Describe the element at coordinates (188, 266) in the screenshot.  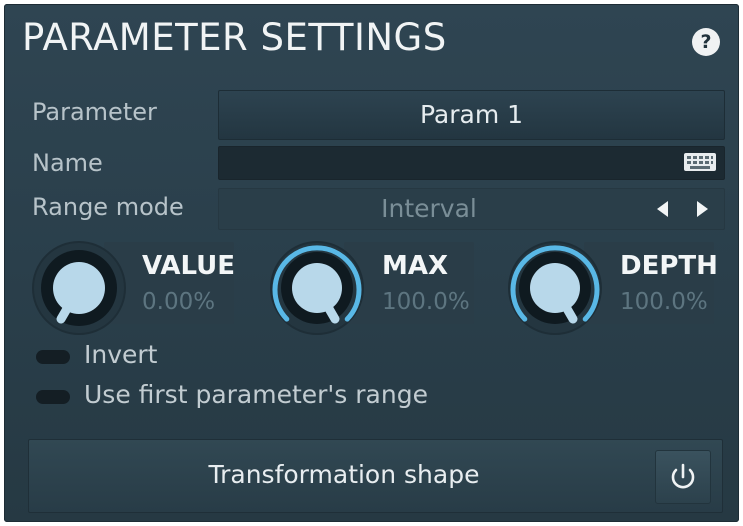
I see `value-knob-name: VALUE` at that location.